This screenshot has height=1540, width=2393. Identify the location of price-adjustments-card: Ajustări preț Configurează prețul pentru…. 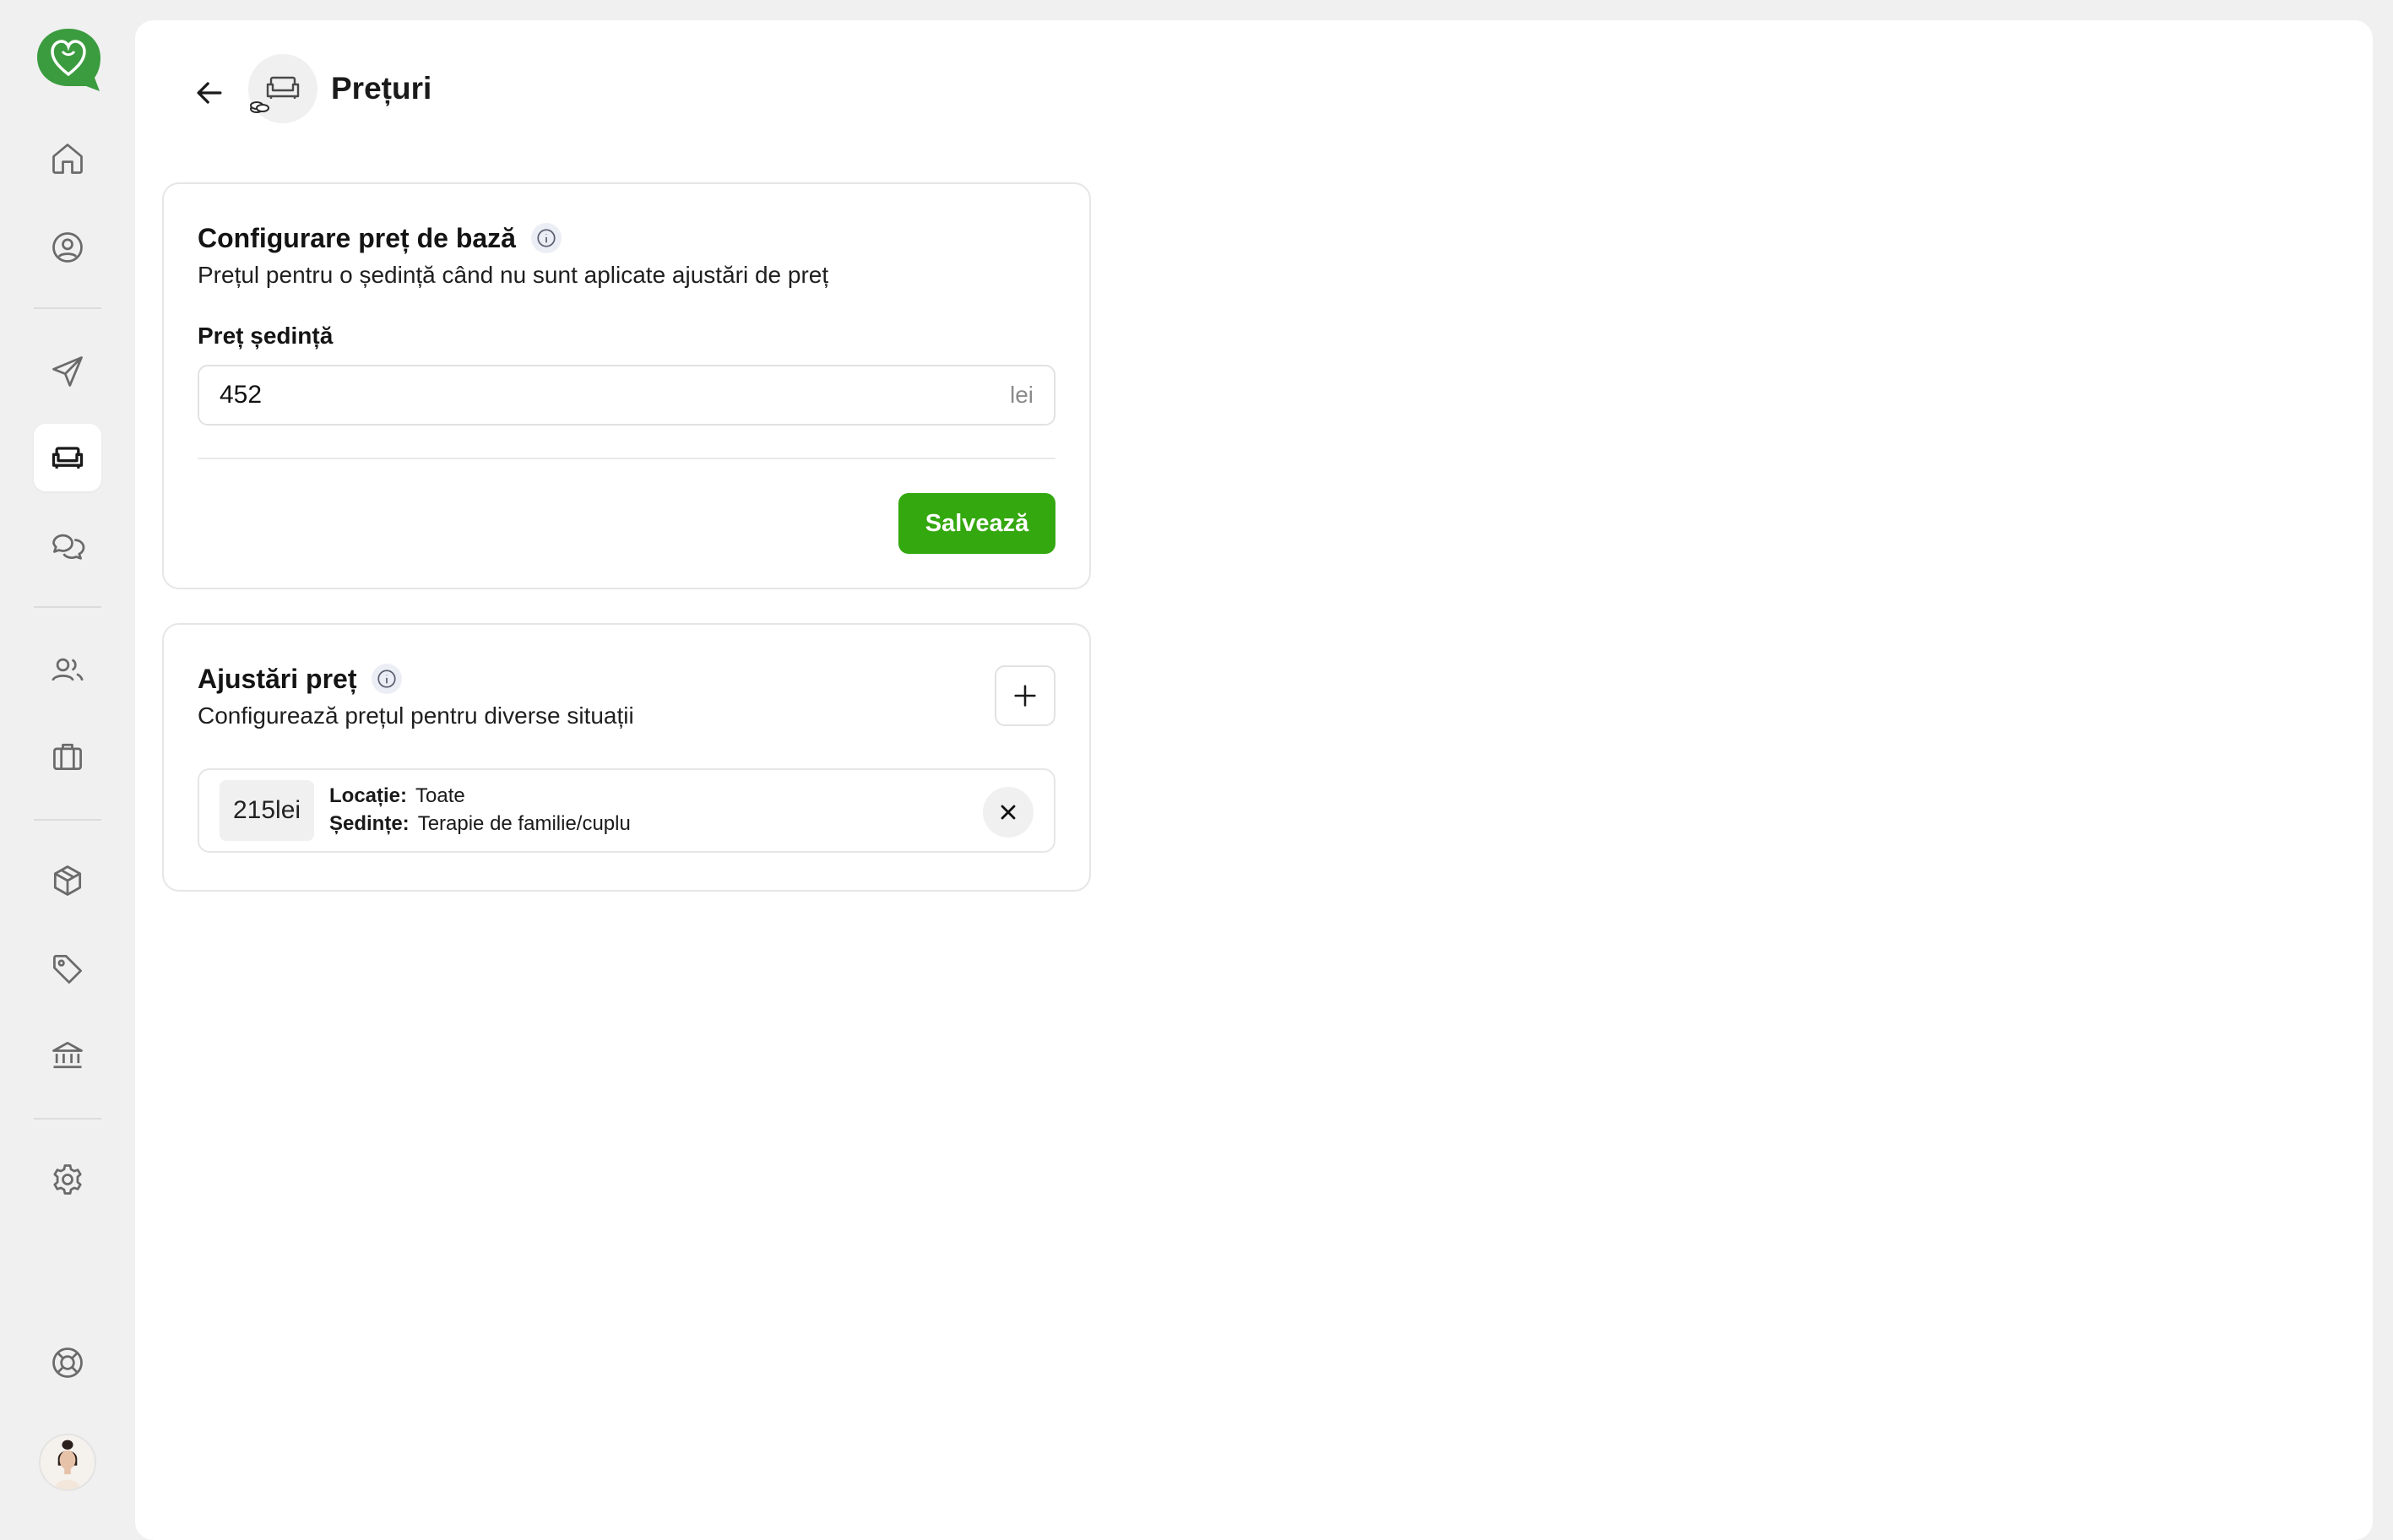
(626, 757).